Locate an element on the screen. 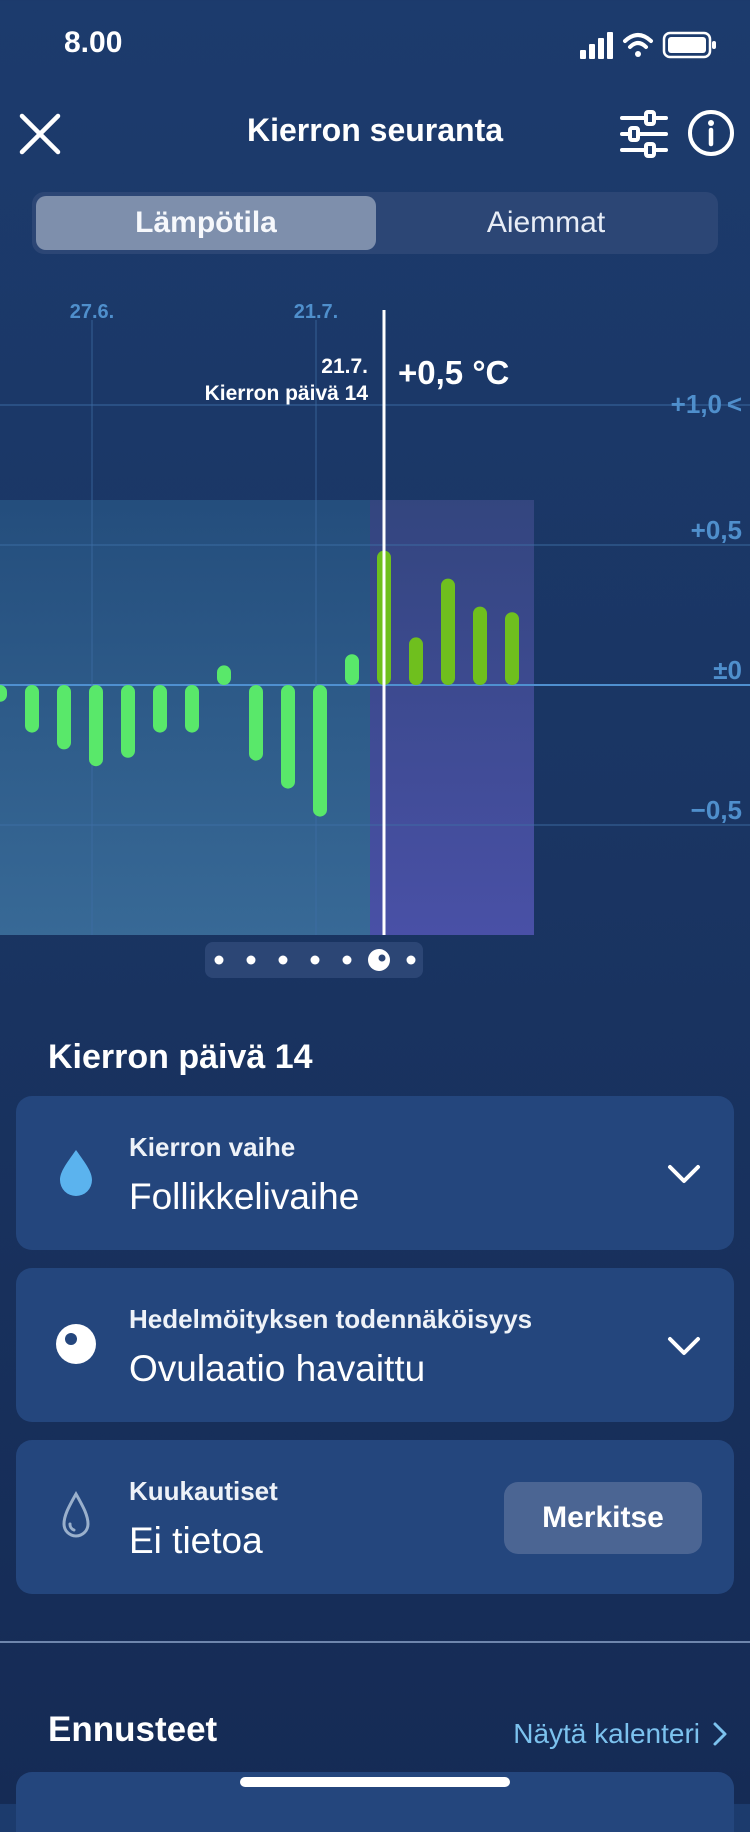  wifi-icon is located at coordinates (638, 45).